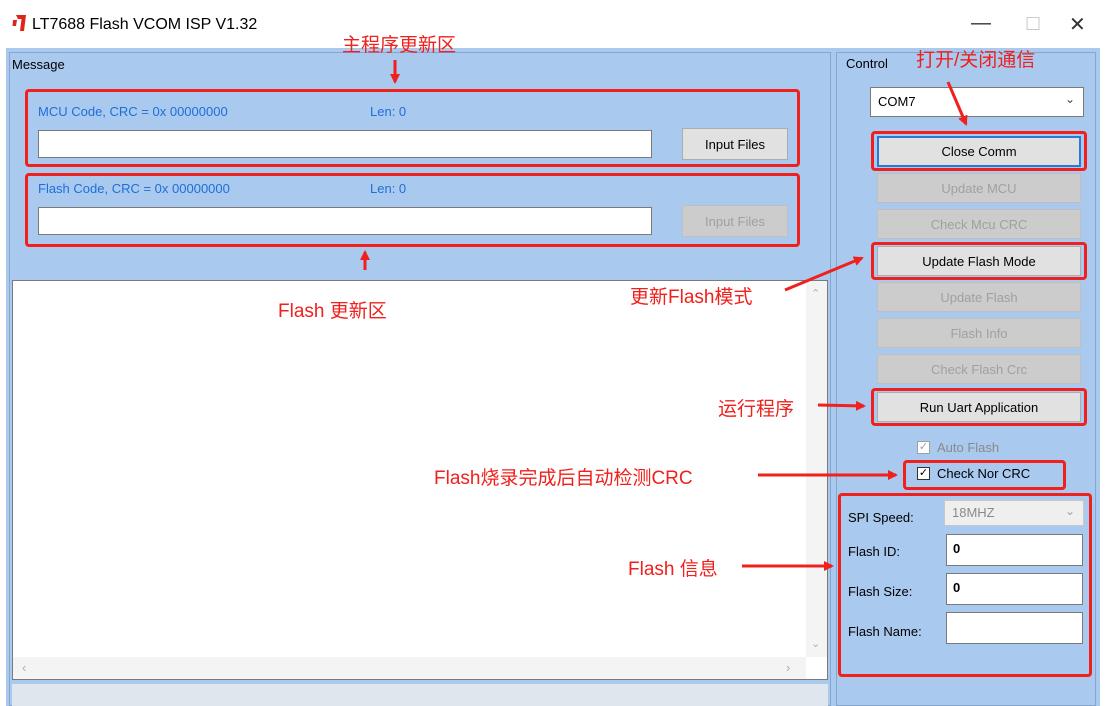 The image size is (1110, 706). I want to click on arrow-open-close-comm, so click(957, 103).